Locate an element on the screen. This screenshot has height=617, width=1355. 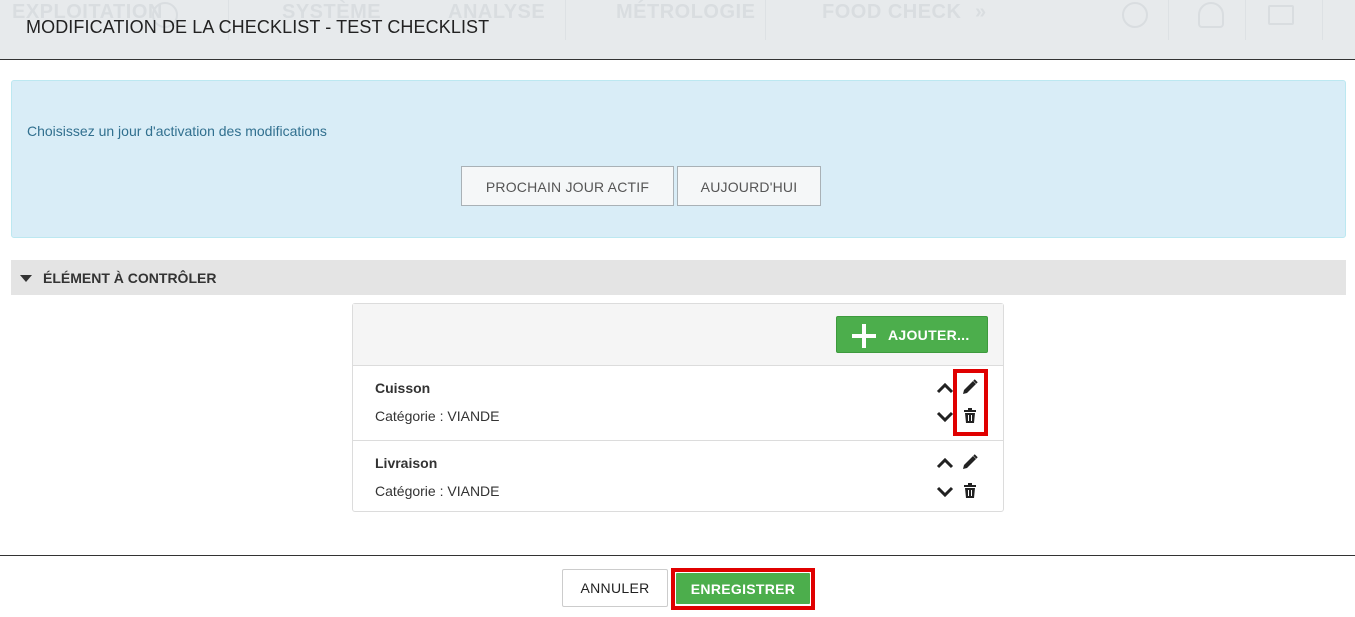
section-title: ÉLÉMENT À CONTRÔLER is located at coordinates (130, 278).